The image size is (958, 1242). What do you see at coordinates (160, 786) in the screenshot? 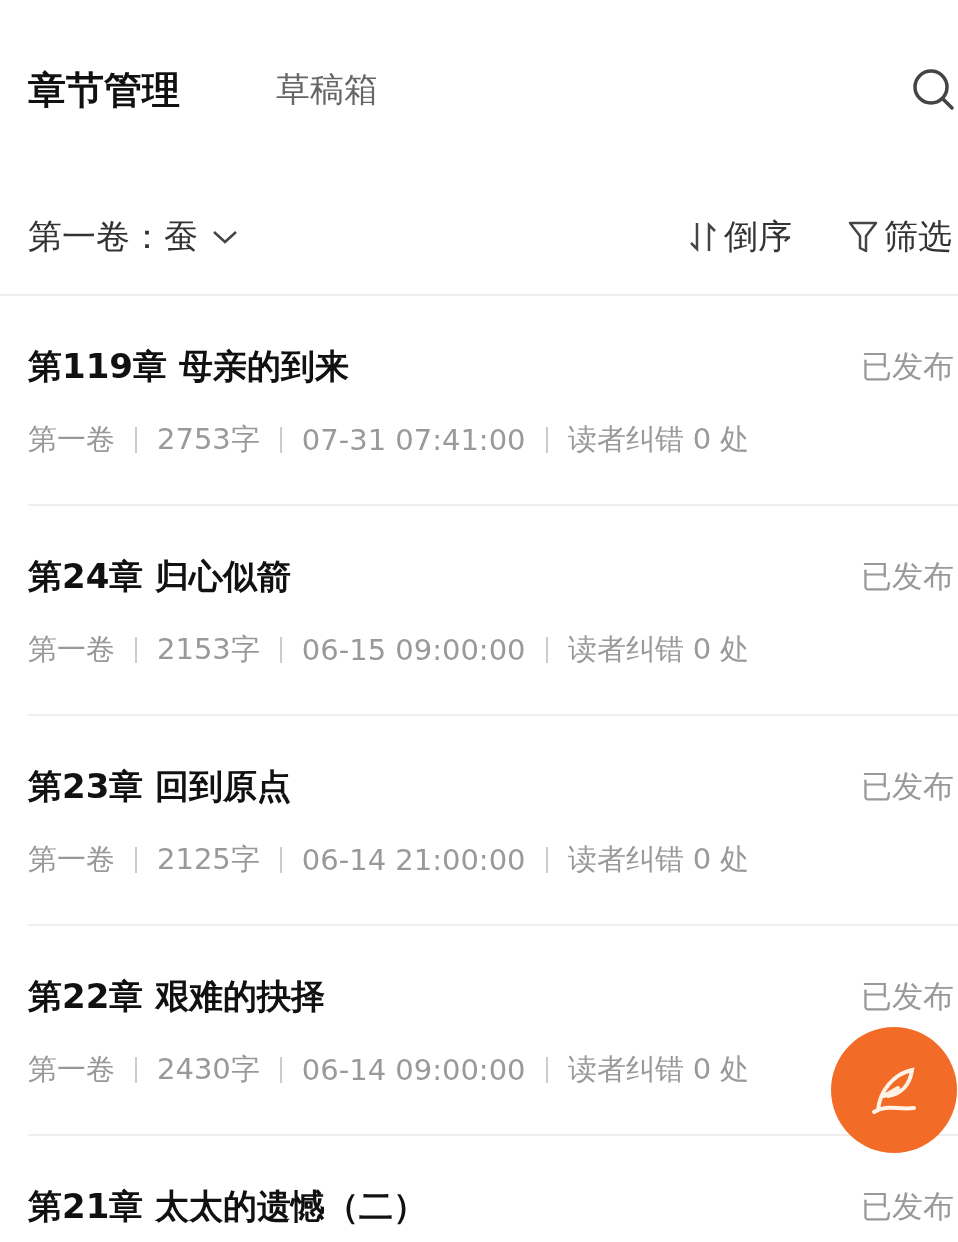
I see `chapter-title: 第23章 回到原点` at bounding box center [160, 786].